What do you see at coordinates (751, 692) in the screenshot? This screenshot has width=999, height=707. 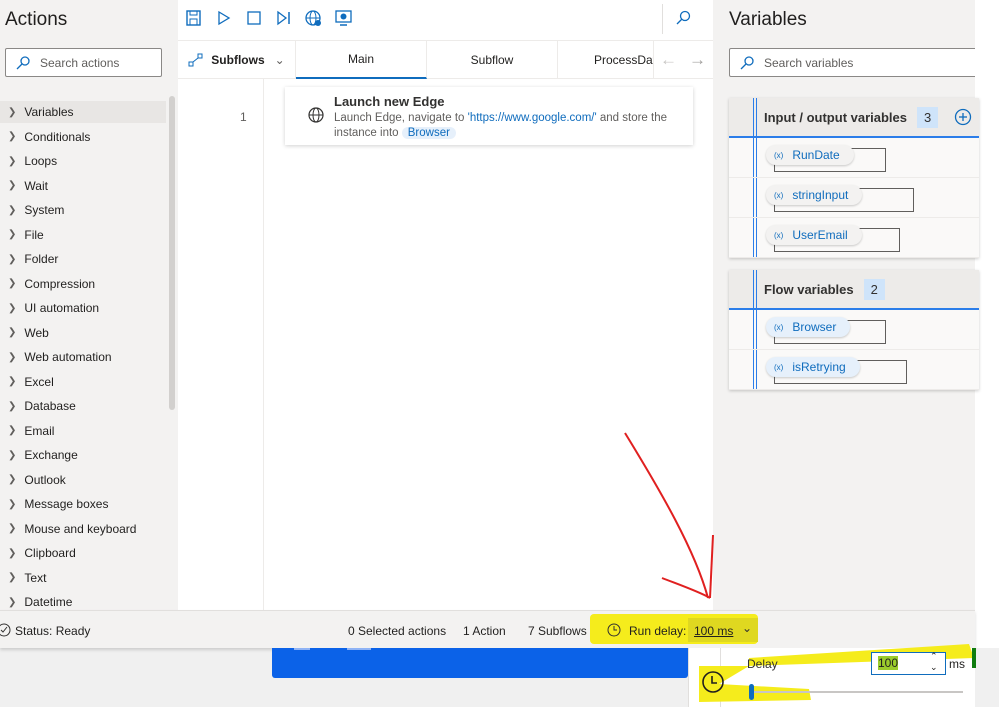 I see `delay-slider-thumb` at bounding box center [751, 692].